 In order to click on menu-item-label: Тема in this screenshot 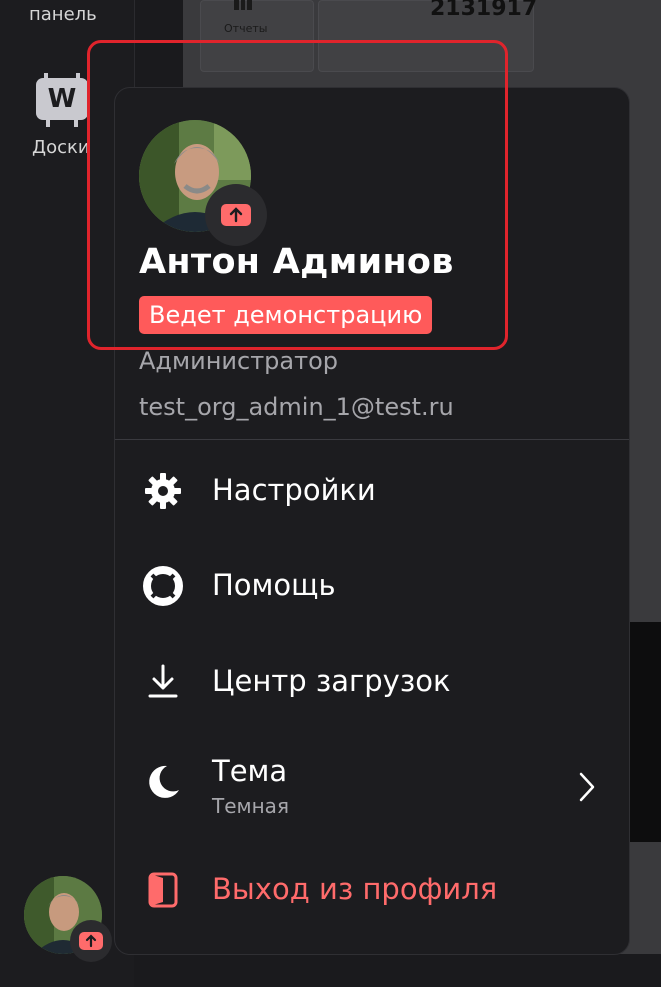, I will do `click(250, 771)`.